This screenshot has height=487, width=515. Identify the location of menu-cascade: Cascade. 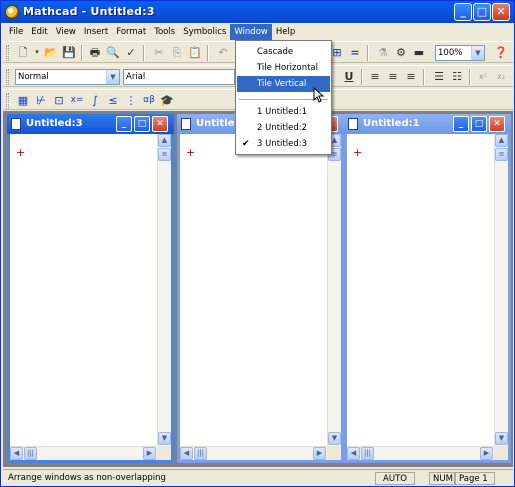
(283, 52).